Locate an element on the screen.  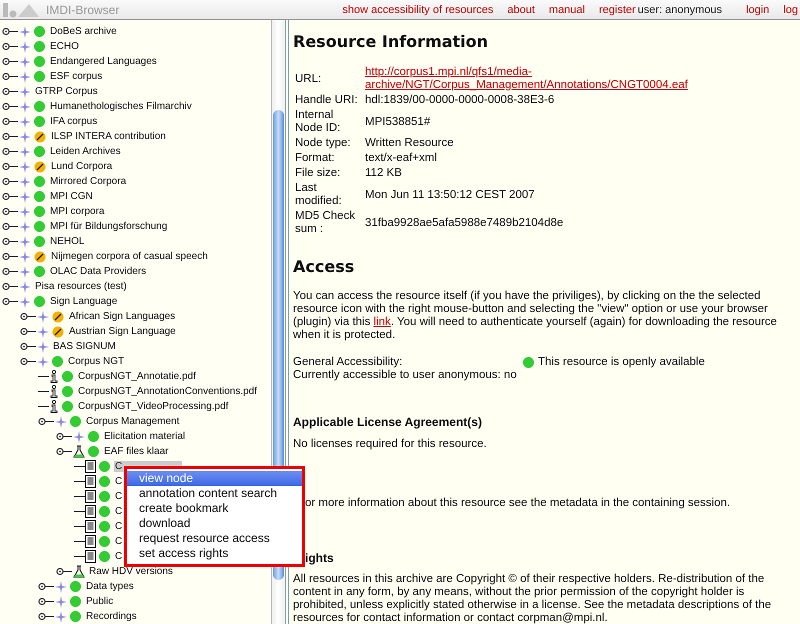
tree-node: BAS SIGNUM is located at coordinates (84, 346).